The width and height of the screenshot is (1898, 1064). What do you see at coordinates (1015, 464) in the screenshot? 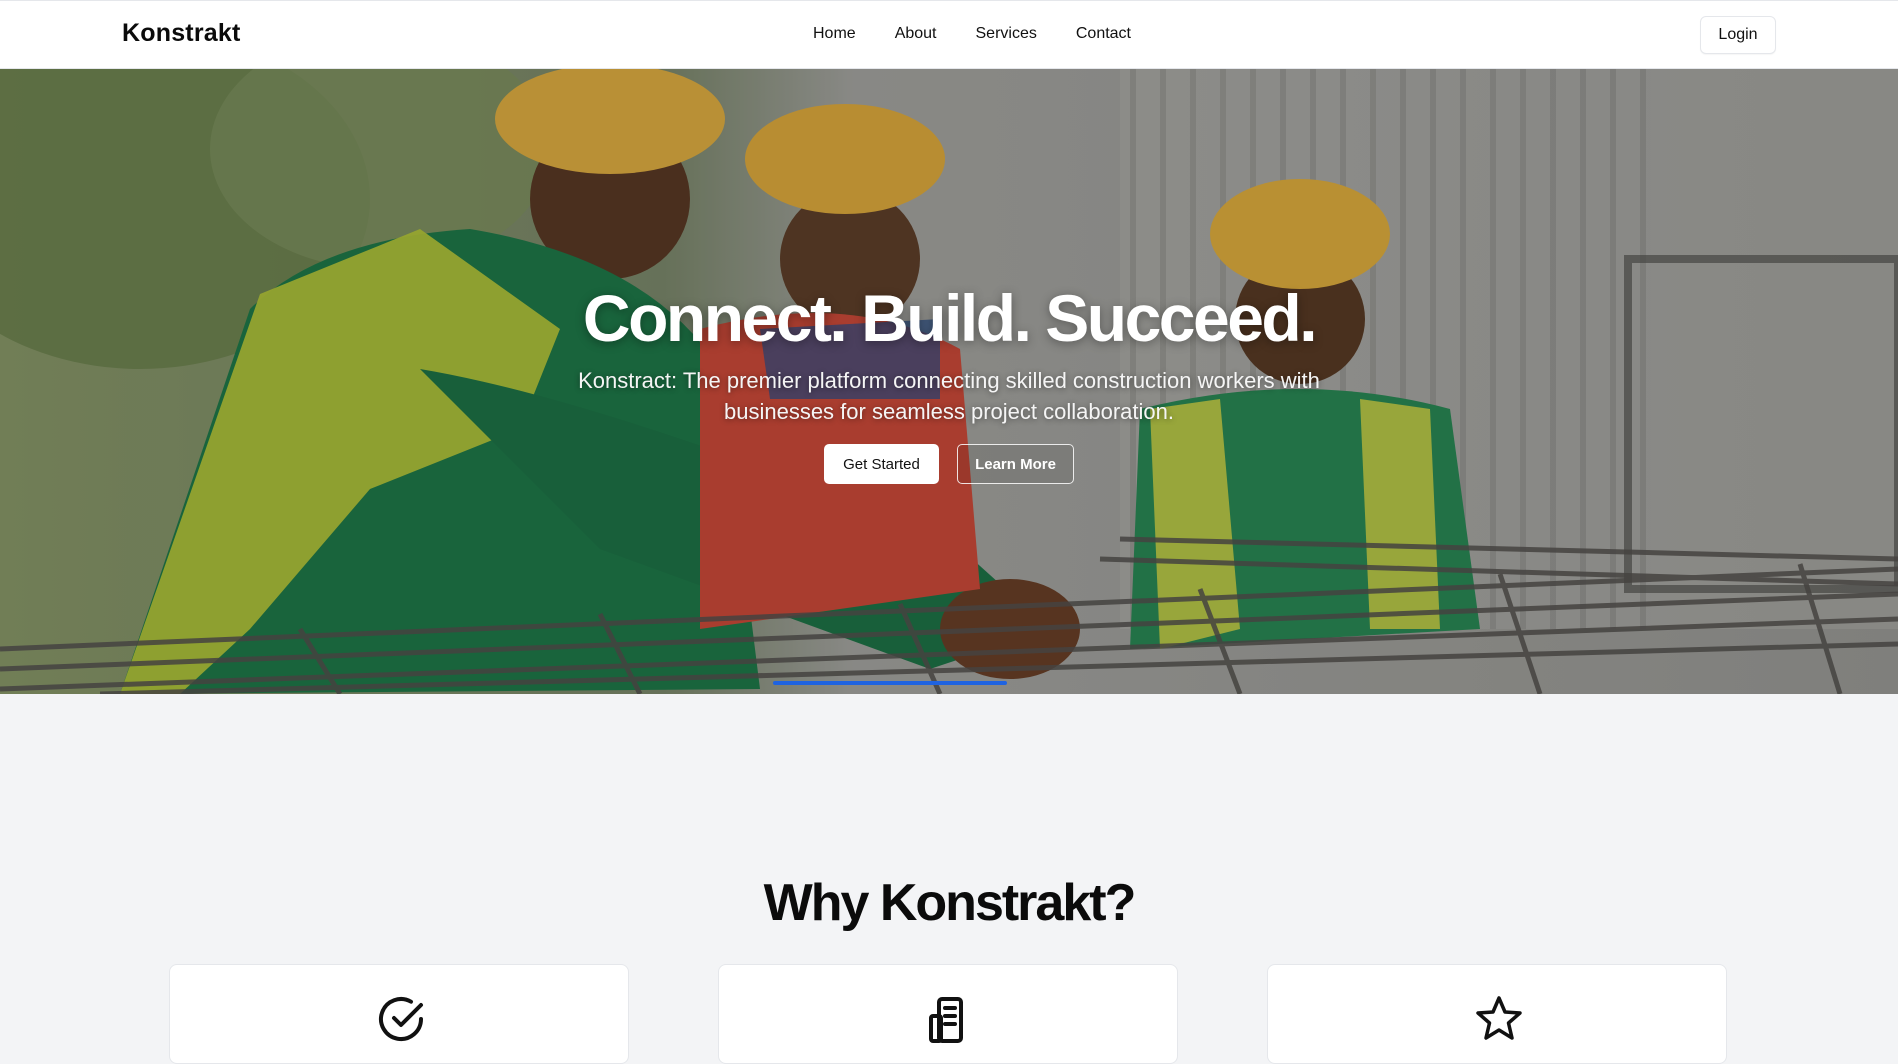
I see `learn-more-button: Learn More` at bounding box center [1015, 464].